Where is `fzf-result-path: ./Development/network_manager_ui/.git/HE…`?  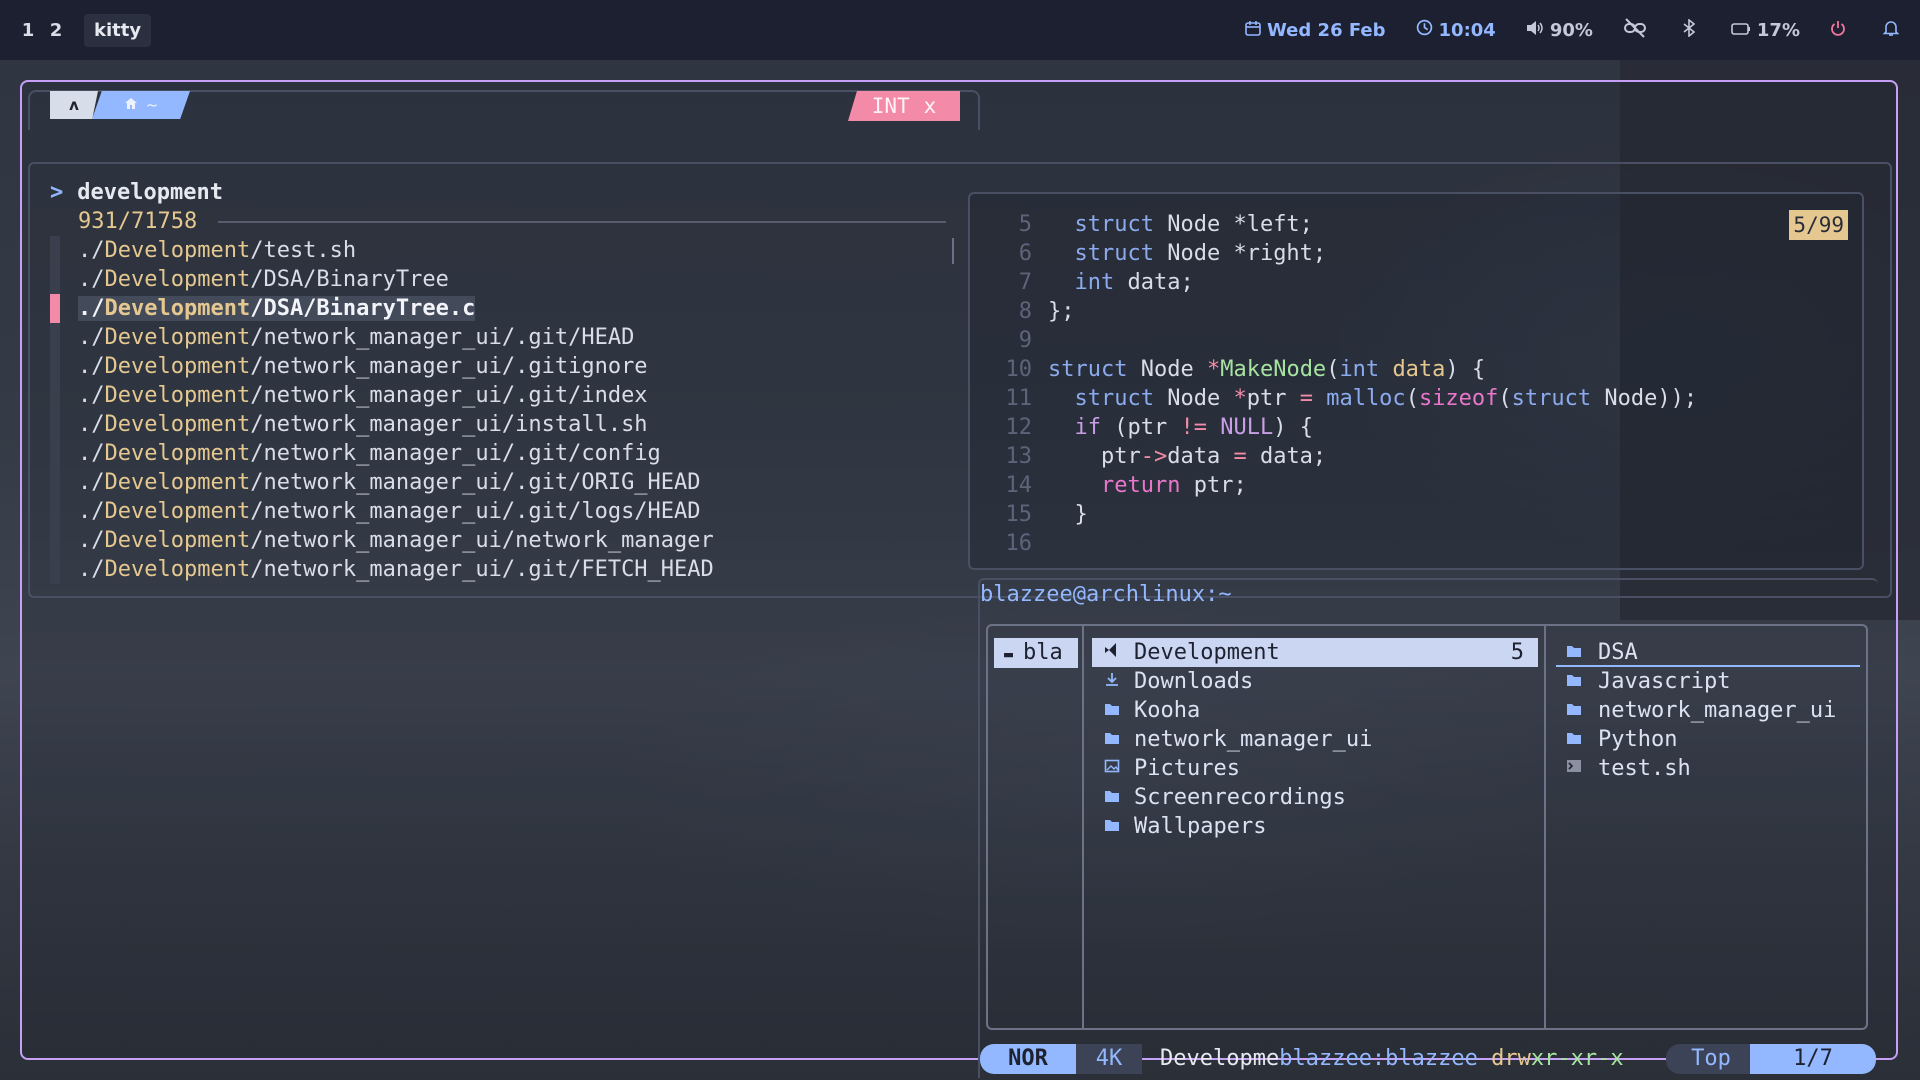
fzf-result-path: ./Development/network_manager_ui/.git/HE… is located at coordinates (356, 337).